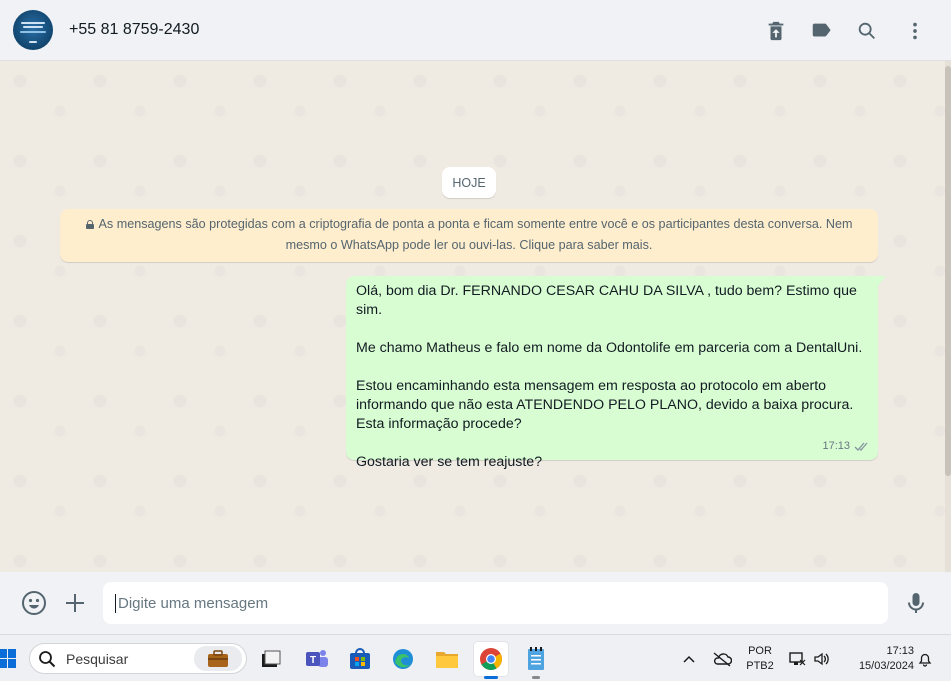  I want to click on windows-start-icon, so click(8, 659).